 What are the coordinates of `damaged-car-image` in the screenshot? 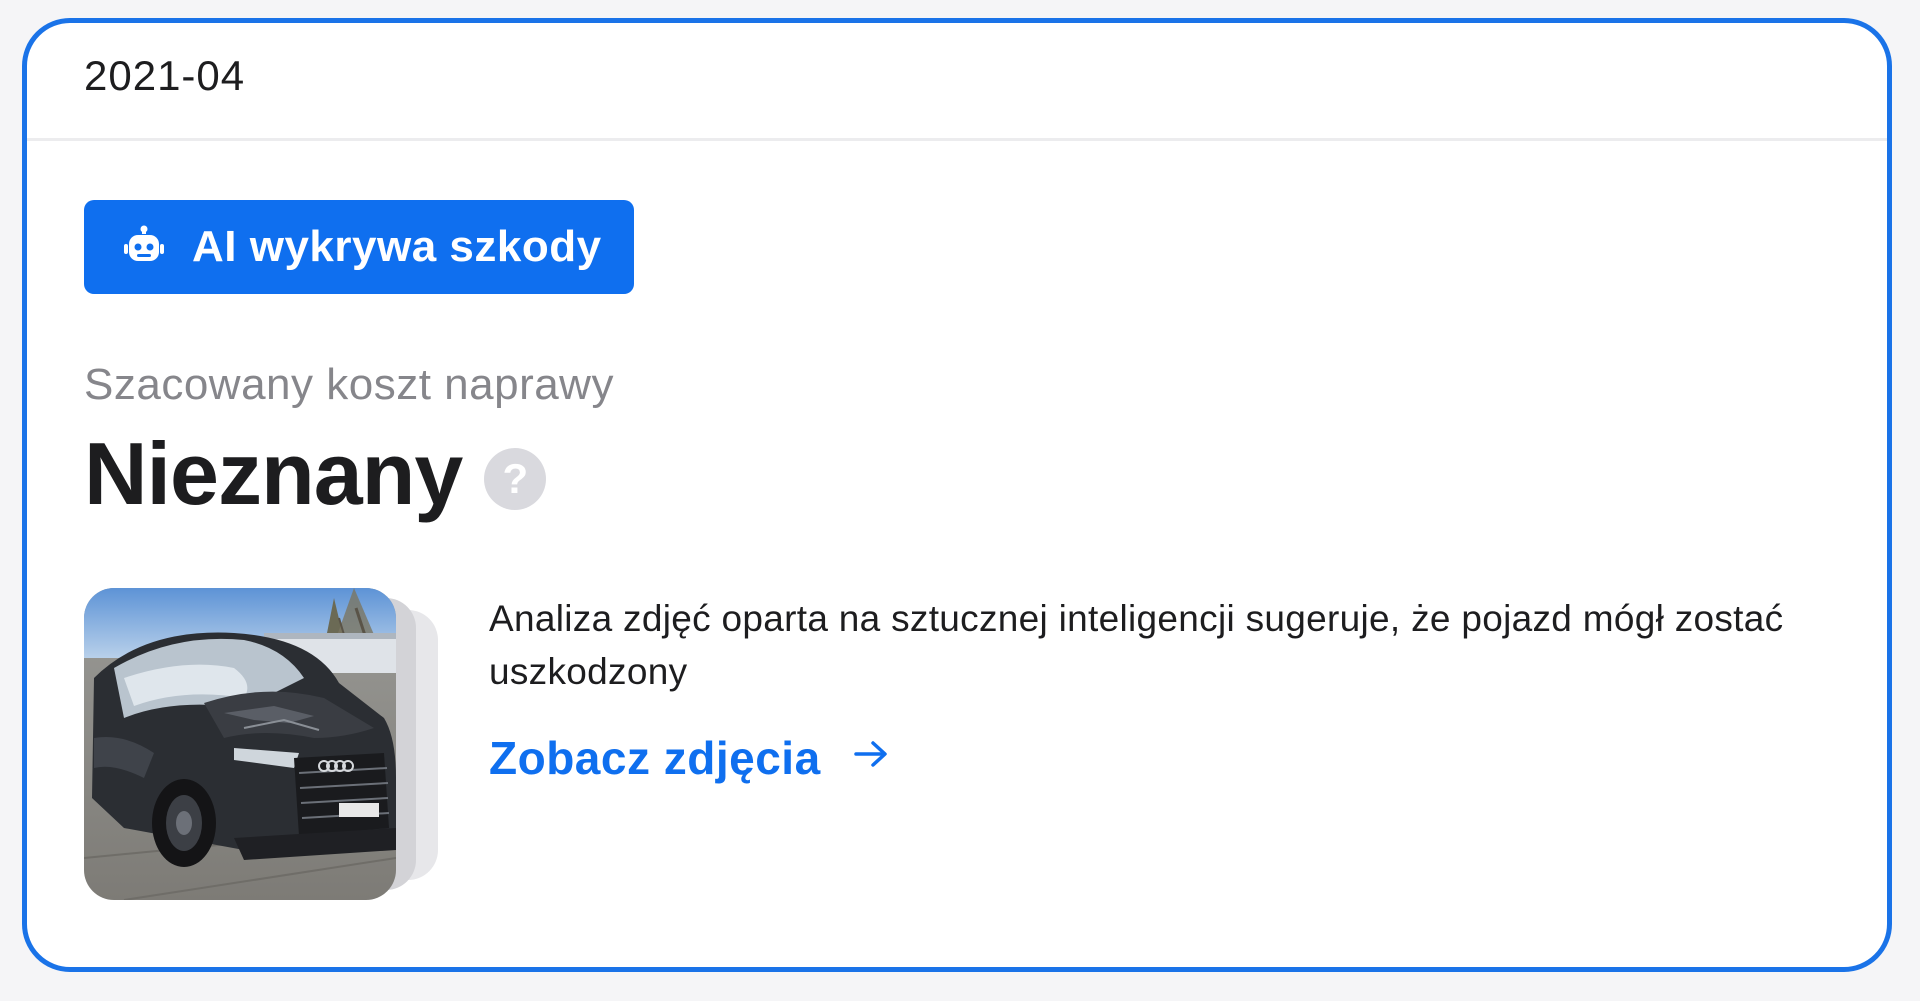 It's located at (240, 744).